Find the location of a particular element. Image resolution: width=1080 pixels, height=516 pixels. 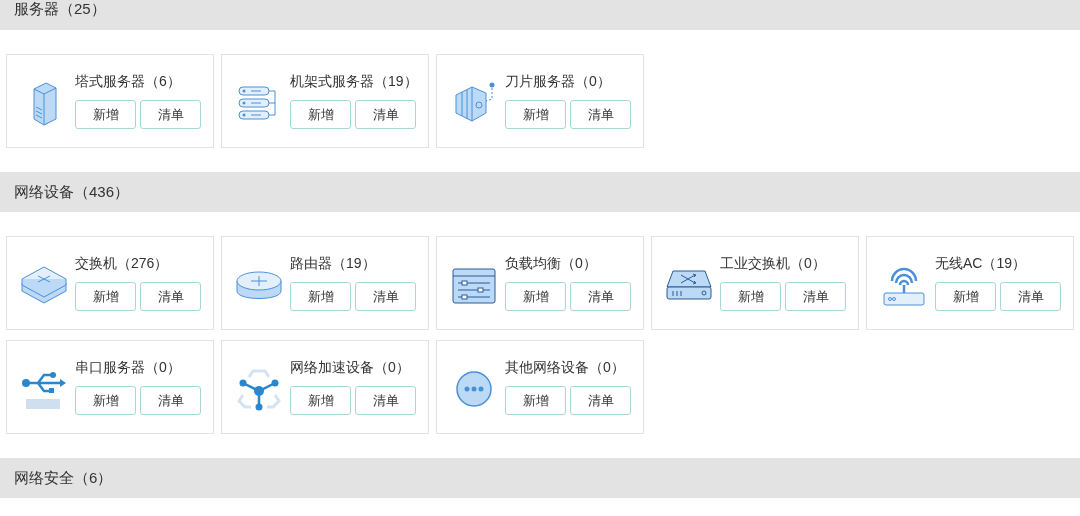

device-title: 串口服务器（0） is located at coordinates (128, 367).